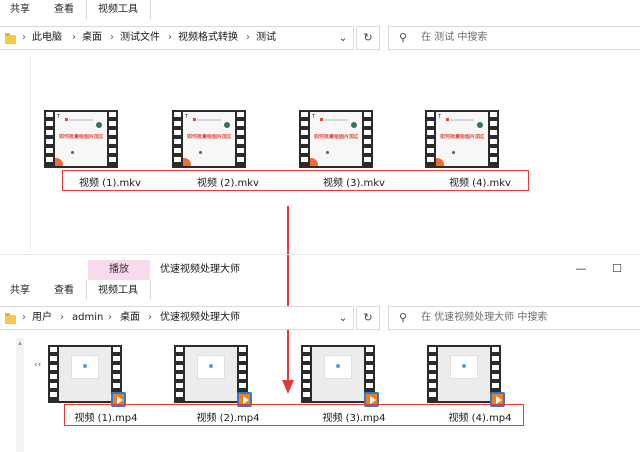  Describe the element at coordinates (119, 270) in the screenshot. I see `tab-play: 播放` at that location.